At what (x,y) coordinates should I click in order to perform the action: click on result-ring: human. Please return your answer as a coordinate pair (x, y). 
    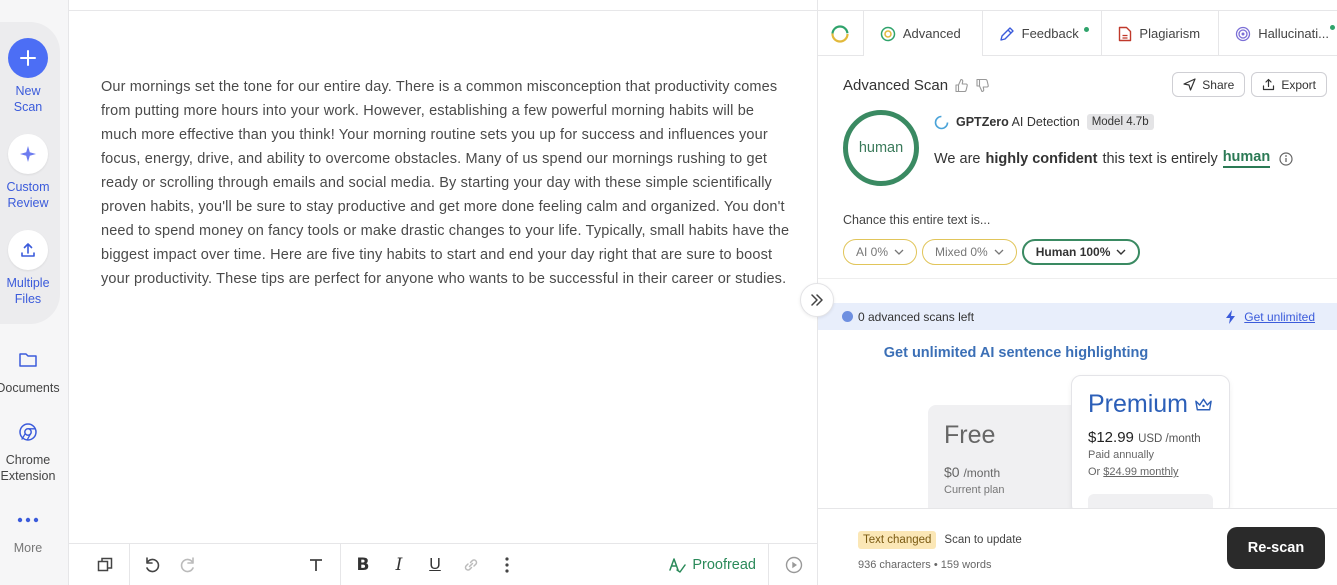
    Looking at the image, I should click on (881, 148).